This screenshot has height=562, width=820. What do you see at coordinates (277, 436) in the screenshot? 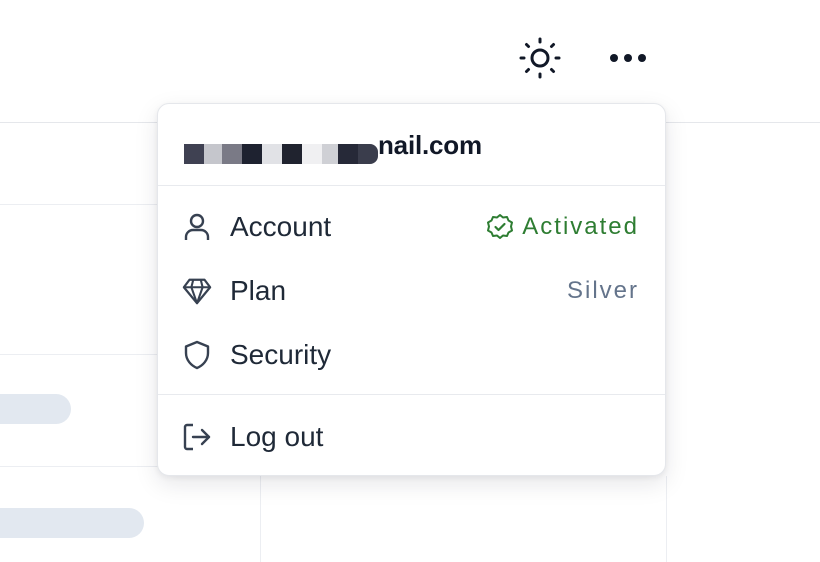
I see `logout-label: Log out` at bounding box center [277, 436].